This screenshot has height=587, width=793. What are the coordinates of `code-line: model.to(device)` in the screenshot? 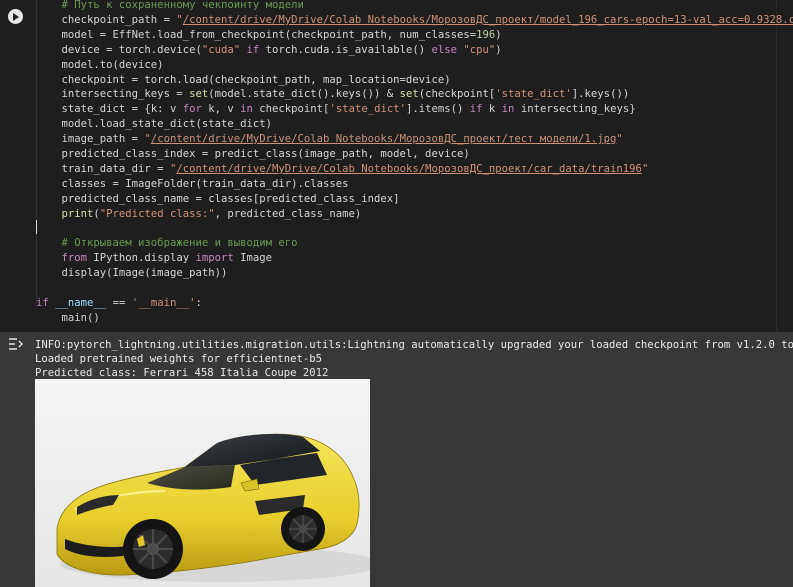 It's located at (100, 65).